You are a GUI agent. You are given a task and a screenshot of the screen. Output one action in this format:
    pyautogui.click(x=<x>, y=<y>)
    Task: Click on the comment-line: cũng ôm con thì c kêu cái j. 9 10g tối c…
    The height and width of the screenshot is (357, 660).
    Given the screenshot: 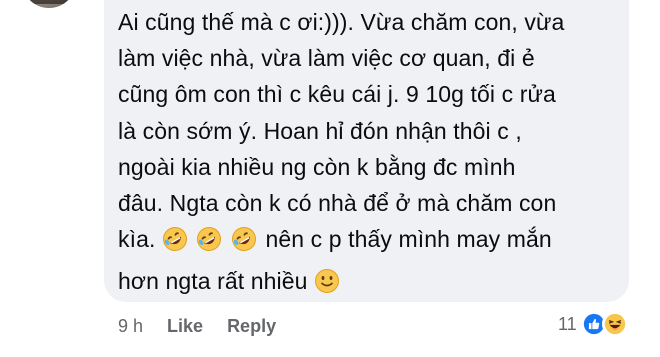 What is the action you would take?
    pyautogui.click(x=337, y=94)
    